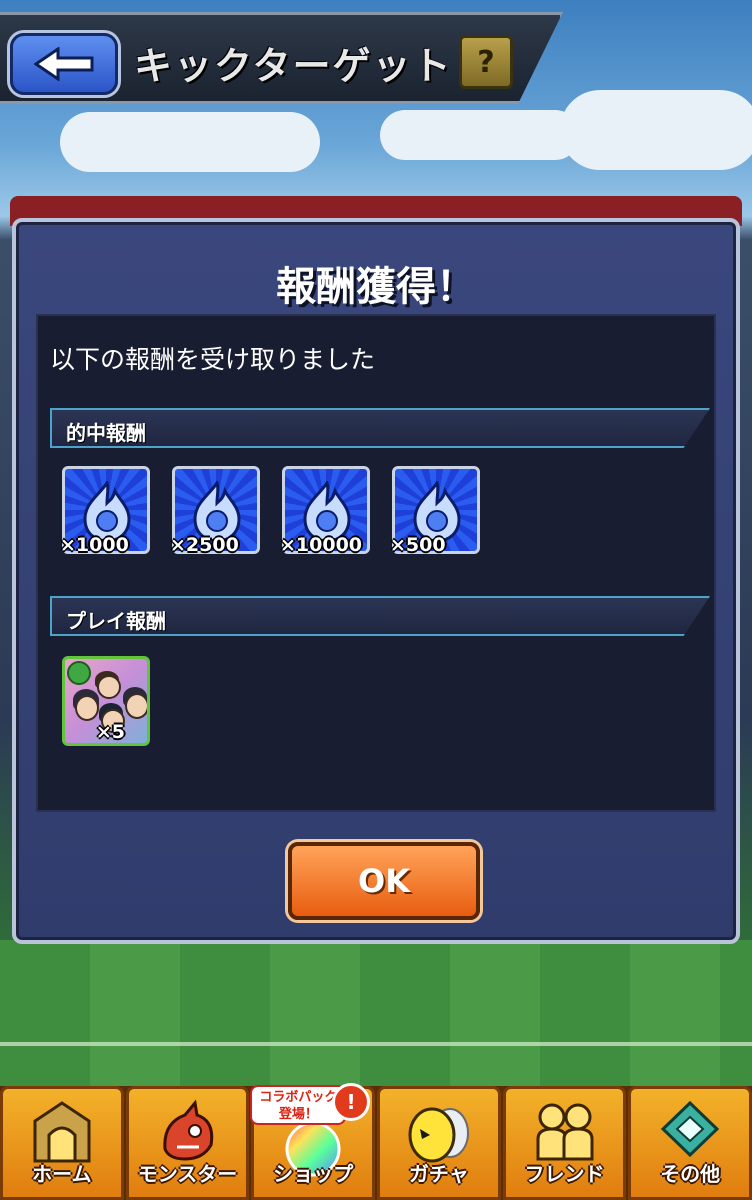 This screenshot has height=1200, width=752. I want to click on reward-quantity: ×10000, so click(321, 545).